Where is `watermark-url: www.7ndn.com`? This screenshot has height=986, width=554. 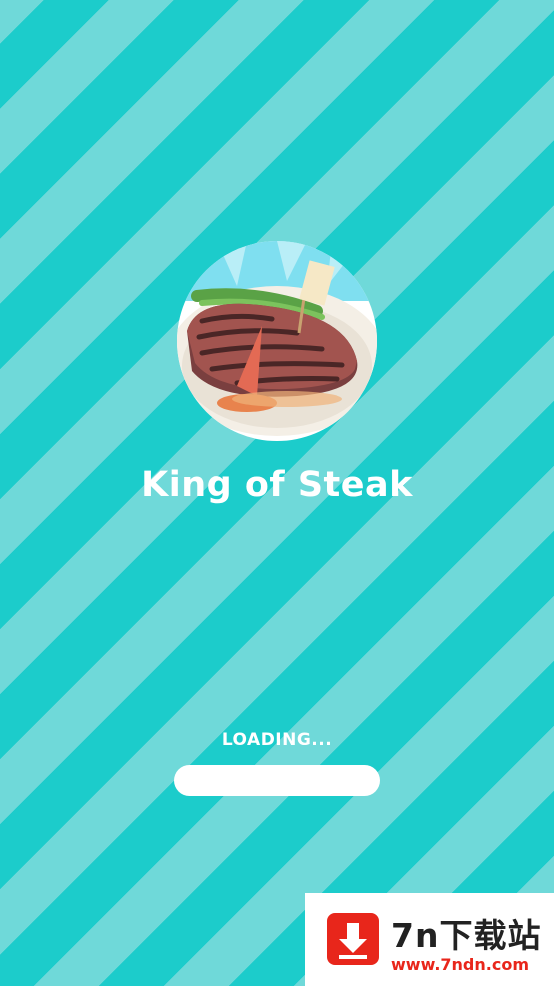 watermark-url: www.7ndn.com is located at coordinates (460, 964).